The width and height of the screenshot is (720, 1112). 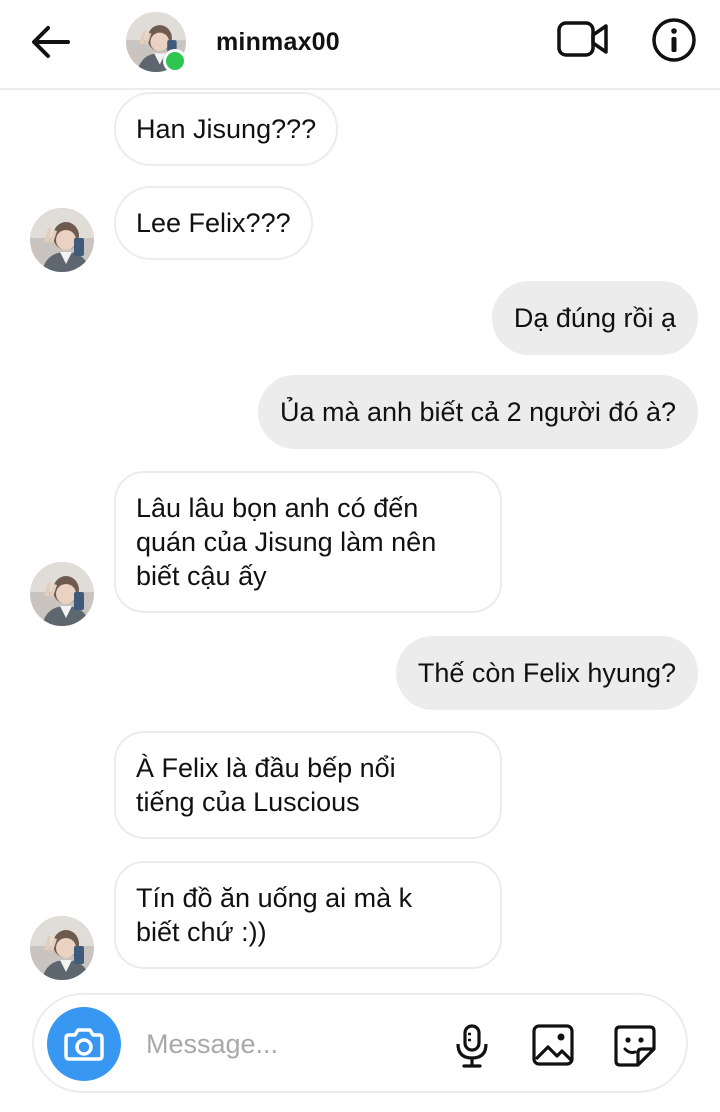 I want to click on message-text-line: Lâu lâu bọn anh có đến, so click(x=277, y=508).